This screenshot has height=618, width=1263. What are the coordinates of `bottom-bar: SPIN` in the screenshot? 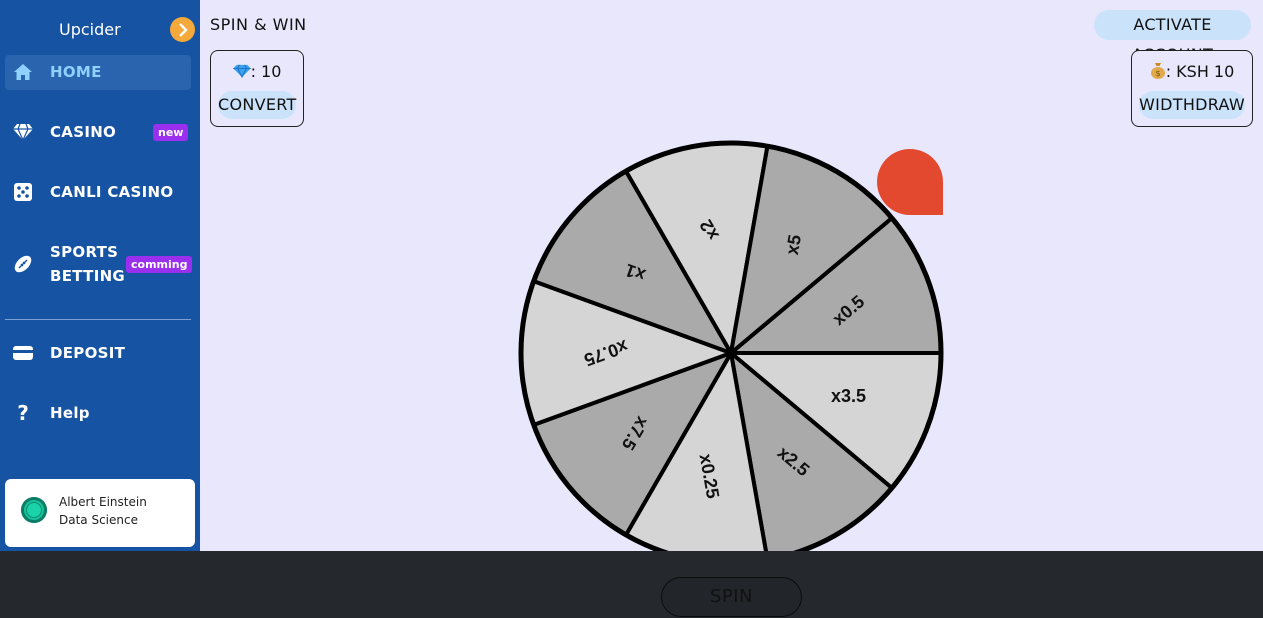 It's located at (631, 584).